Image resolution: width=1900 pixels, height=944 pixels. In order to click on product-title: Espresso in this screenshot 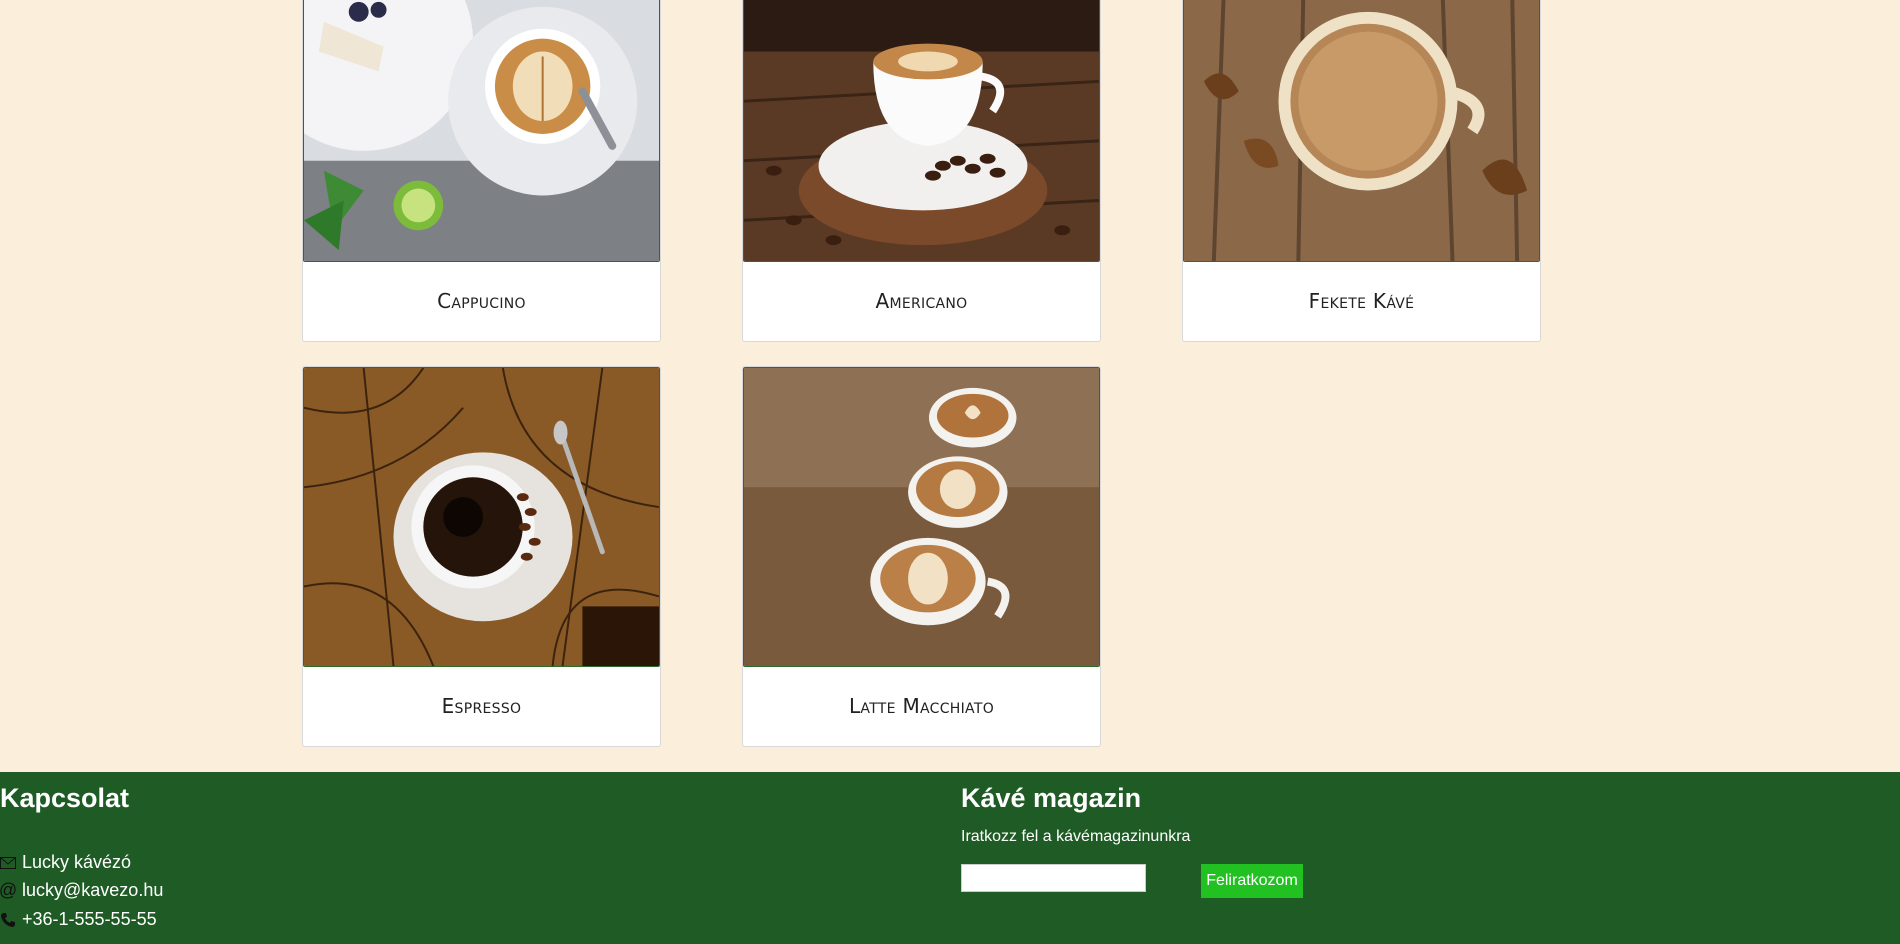, I will do `click(481, 706)`.